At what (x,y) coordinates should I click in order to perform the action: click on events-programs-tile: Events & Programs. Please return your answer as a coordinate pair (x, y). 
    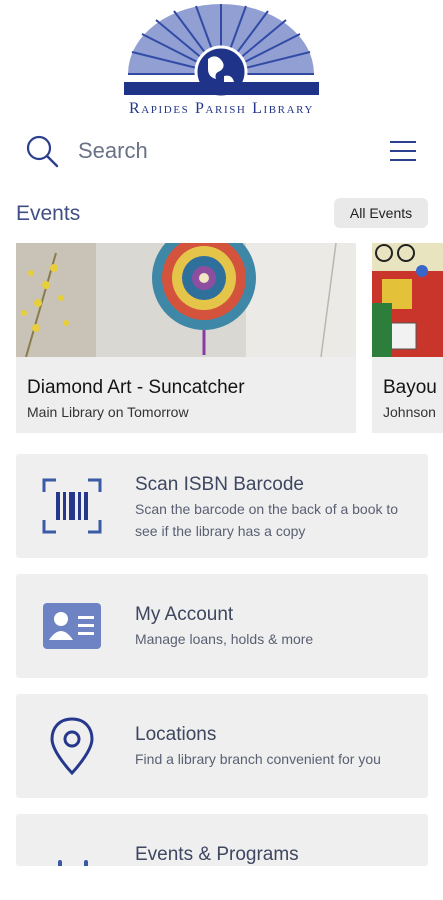
    Looking at the image, I should click on (222, 840).